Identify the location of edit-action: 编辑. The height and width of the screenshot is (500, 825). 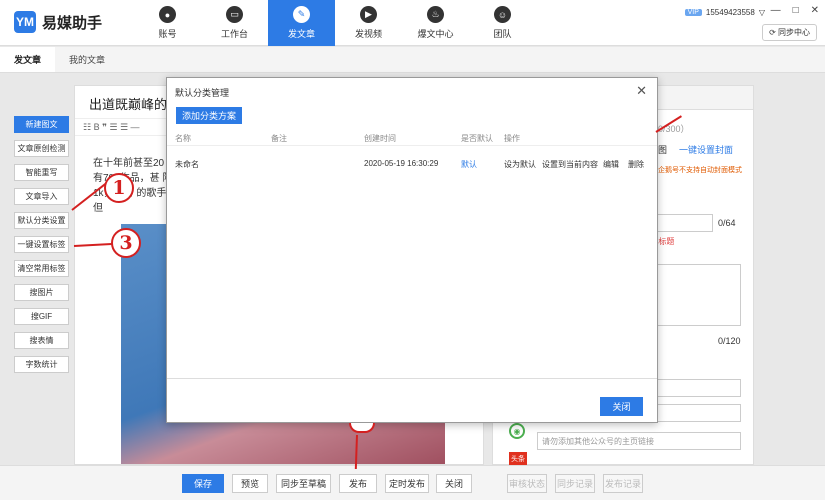
(611, 164).